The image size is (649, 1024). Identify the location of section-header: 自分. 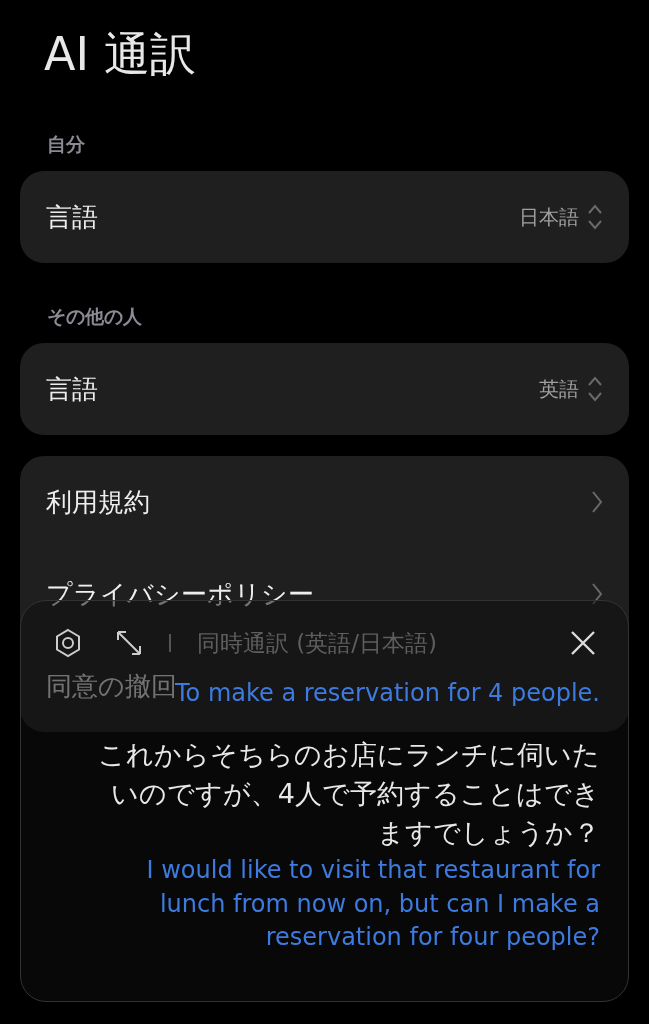
(66, 145).